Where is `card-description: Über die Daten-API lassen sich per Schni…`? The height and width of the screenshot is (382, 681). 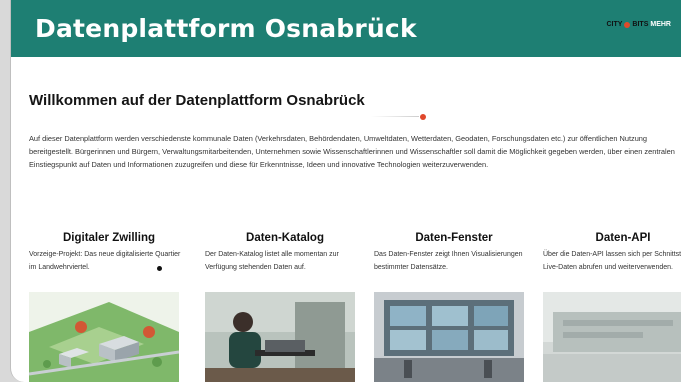
card-description: Über die Daten-API lassen sich per Schni… is located at coordinates (612, 261).